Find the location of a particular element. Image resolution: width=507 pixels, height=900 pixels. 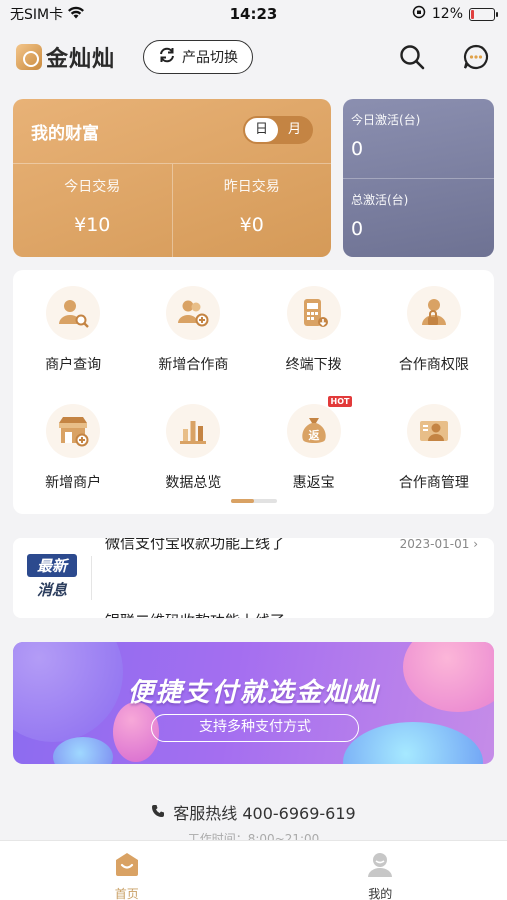

news-badge-top: 最新 is located at coordinates (52, 565).